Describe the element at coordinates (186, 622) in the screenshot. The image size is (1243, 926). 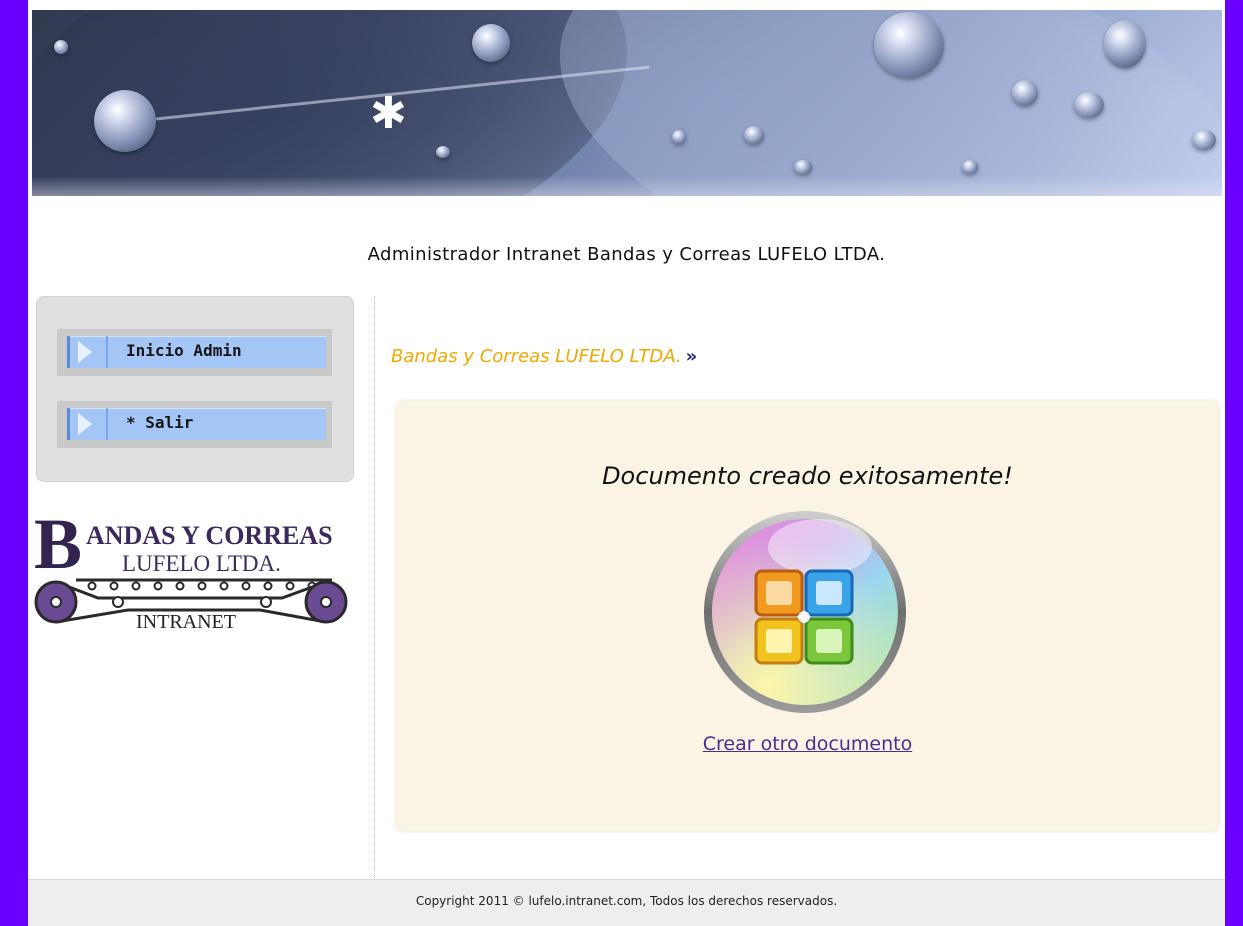
I see `svg-text: INTRANET` at that location.